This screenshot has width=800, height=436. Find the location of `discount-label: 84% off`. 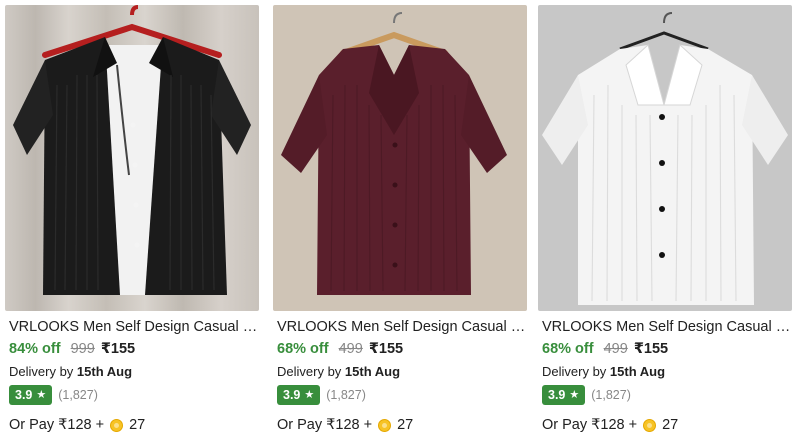

discount-label: 84% off is located at coordinates (35, 349).